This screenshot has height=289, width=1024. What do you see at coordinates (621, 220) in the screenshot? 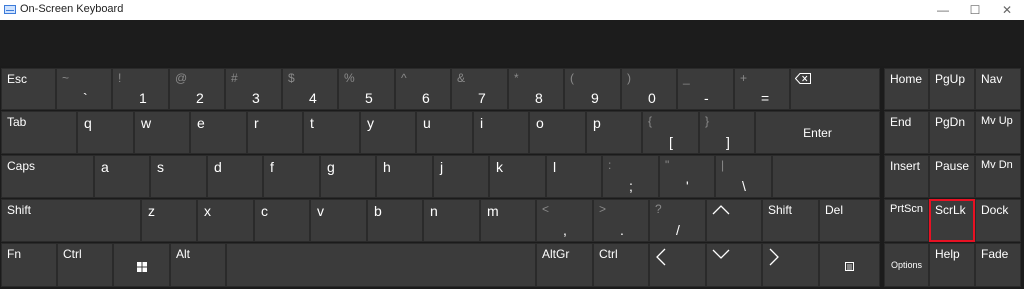
I see `key-period: > .` at bounding box center [621, 220].